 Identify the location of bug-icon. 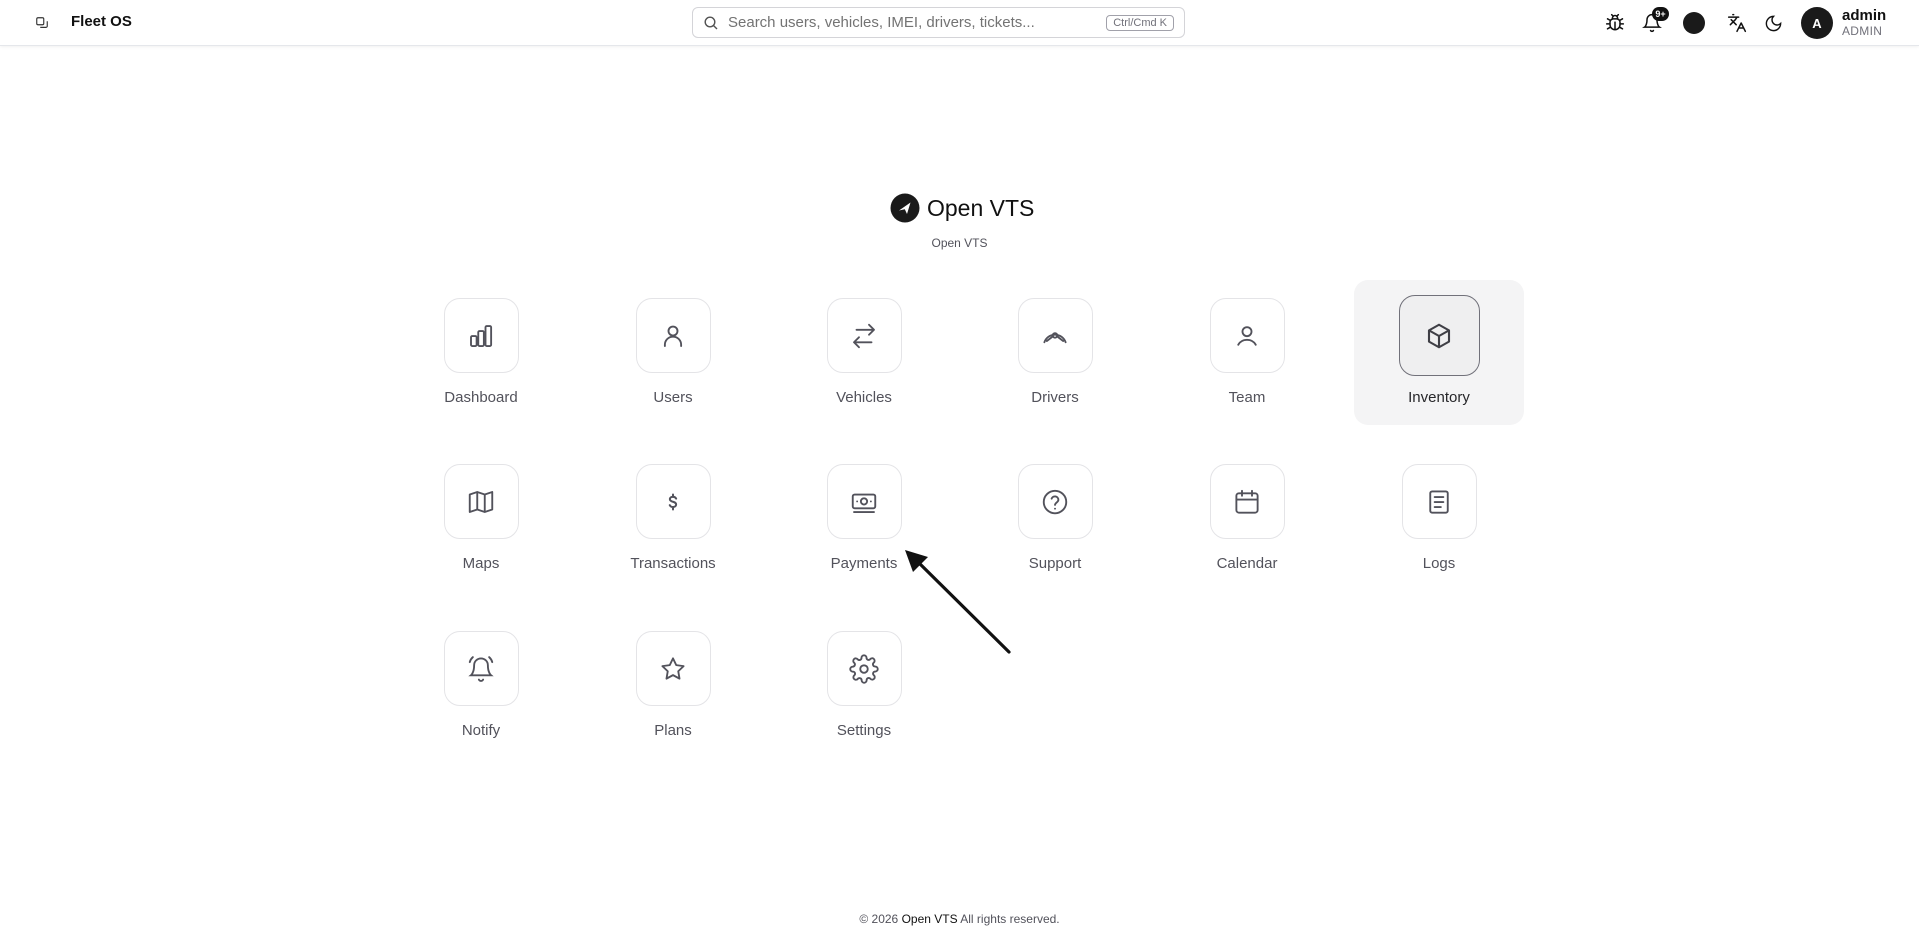
(1615, 23).